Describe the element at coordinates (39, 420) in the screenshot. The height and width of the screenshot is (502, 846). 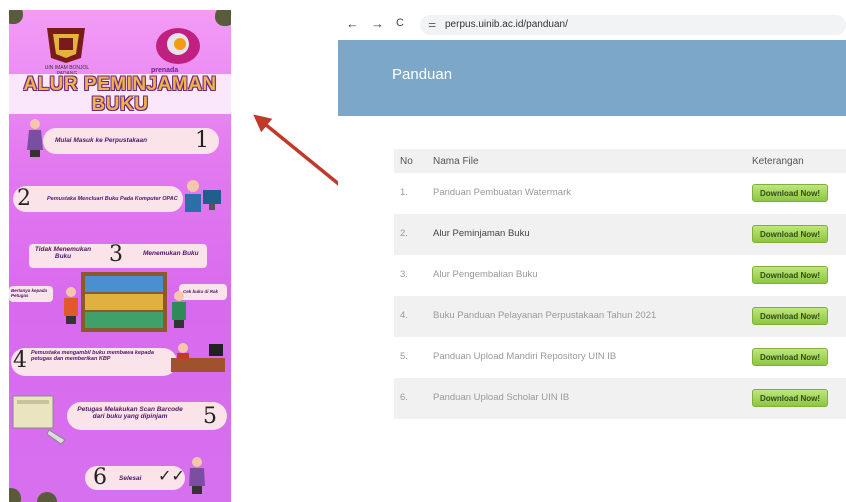
I see `book-scanner-icon` at that location.